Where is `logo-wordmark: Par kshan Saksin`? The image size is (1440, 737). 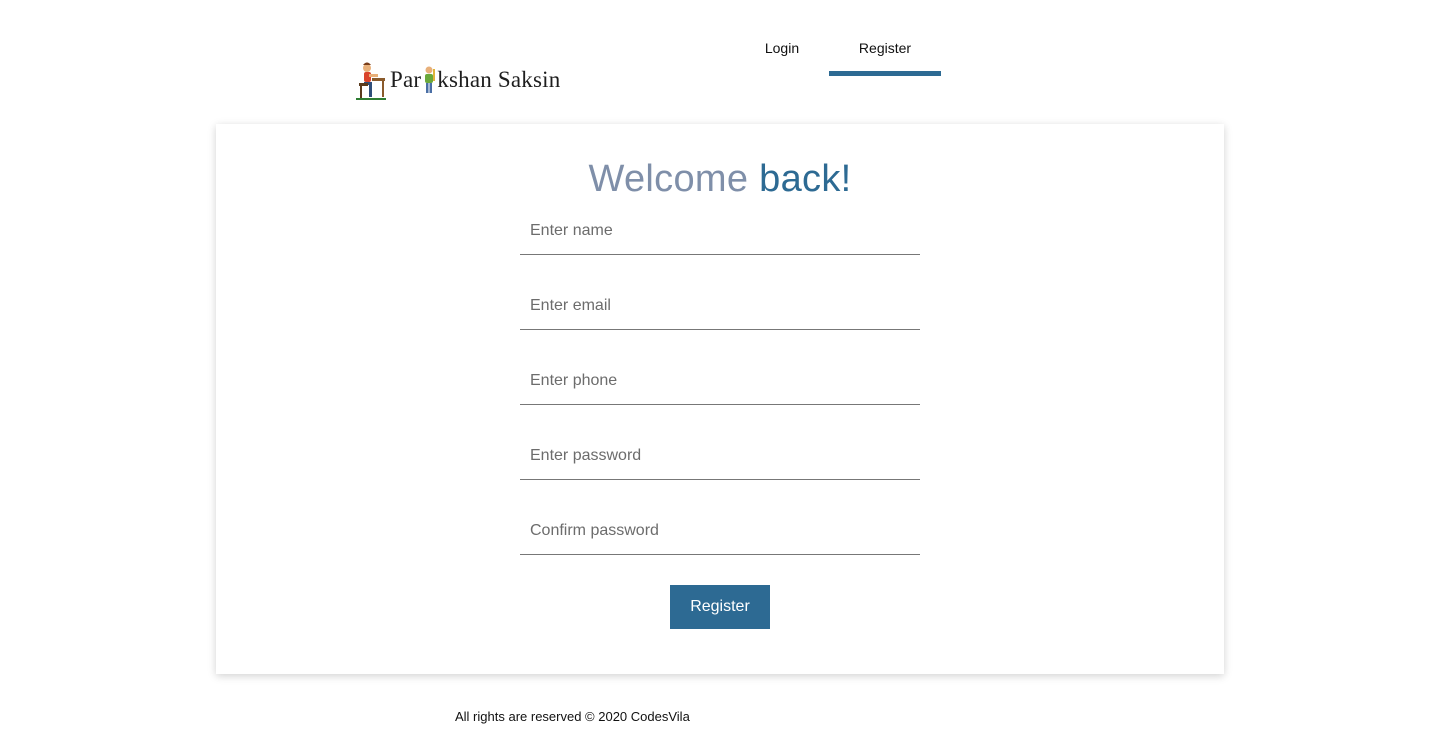 logo-wordmark: Par kshan Saksin is located at coordinates (475, 80).